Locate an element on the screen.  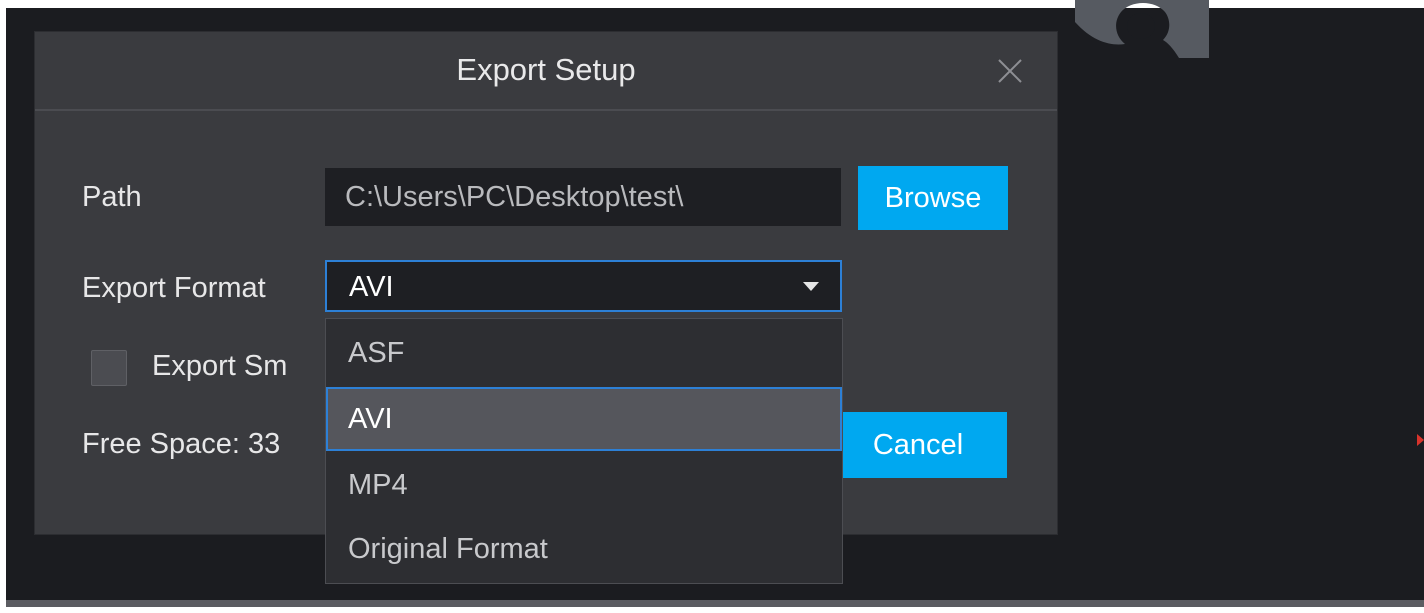
browse-button: Browse is located at coordinates (933, 198).